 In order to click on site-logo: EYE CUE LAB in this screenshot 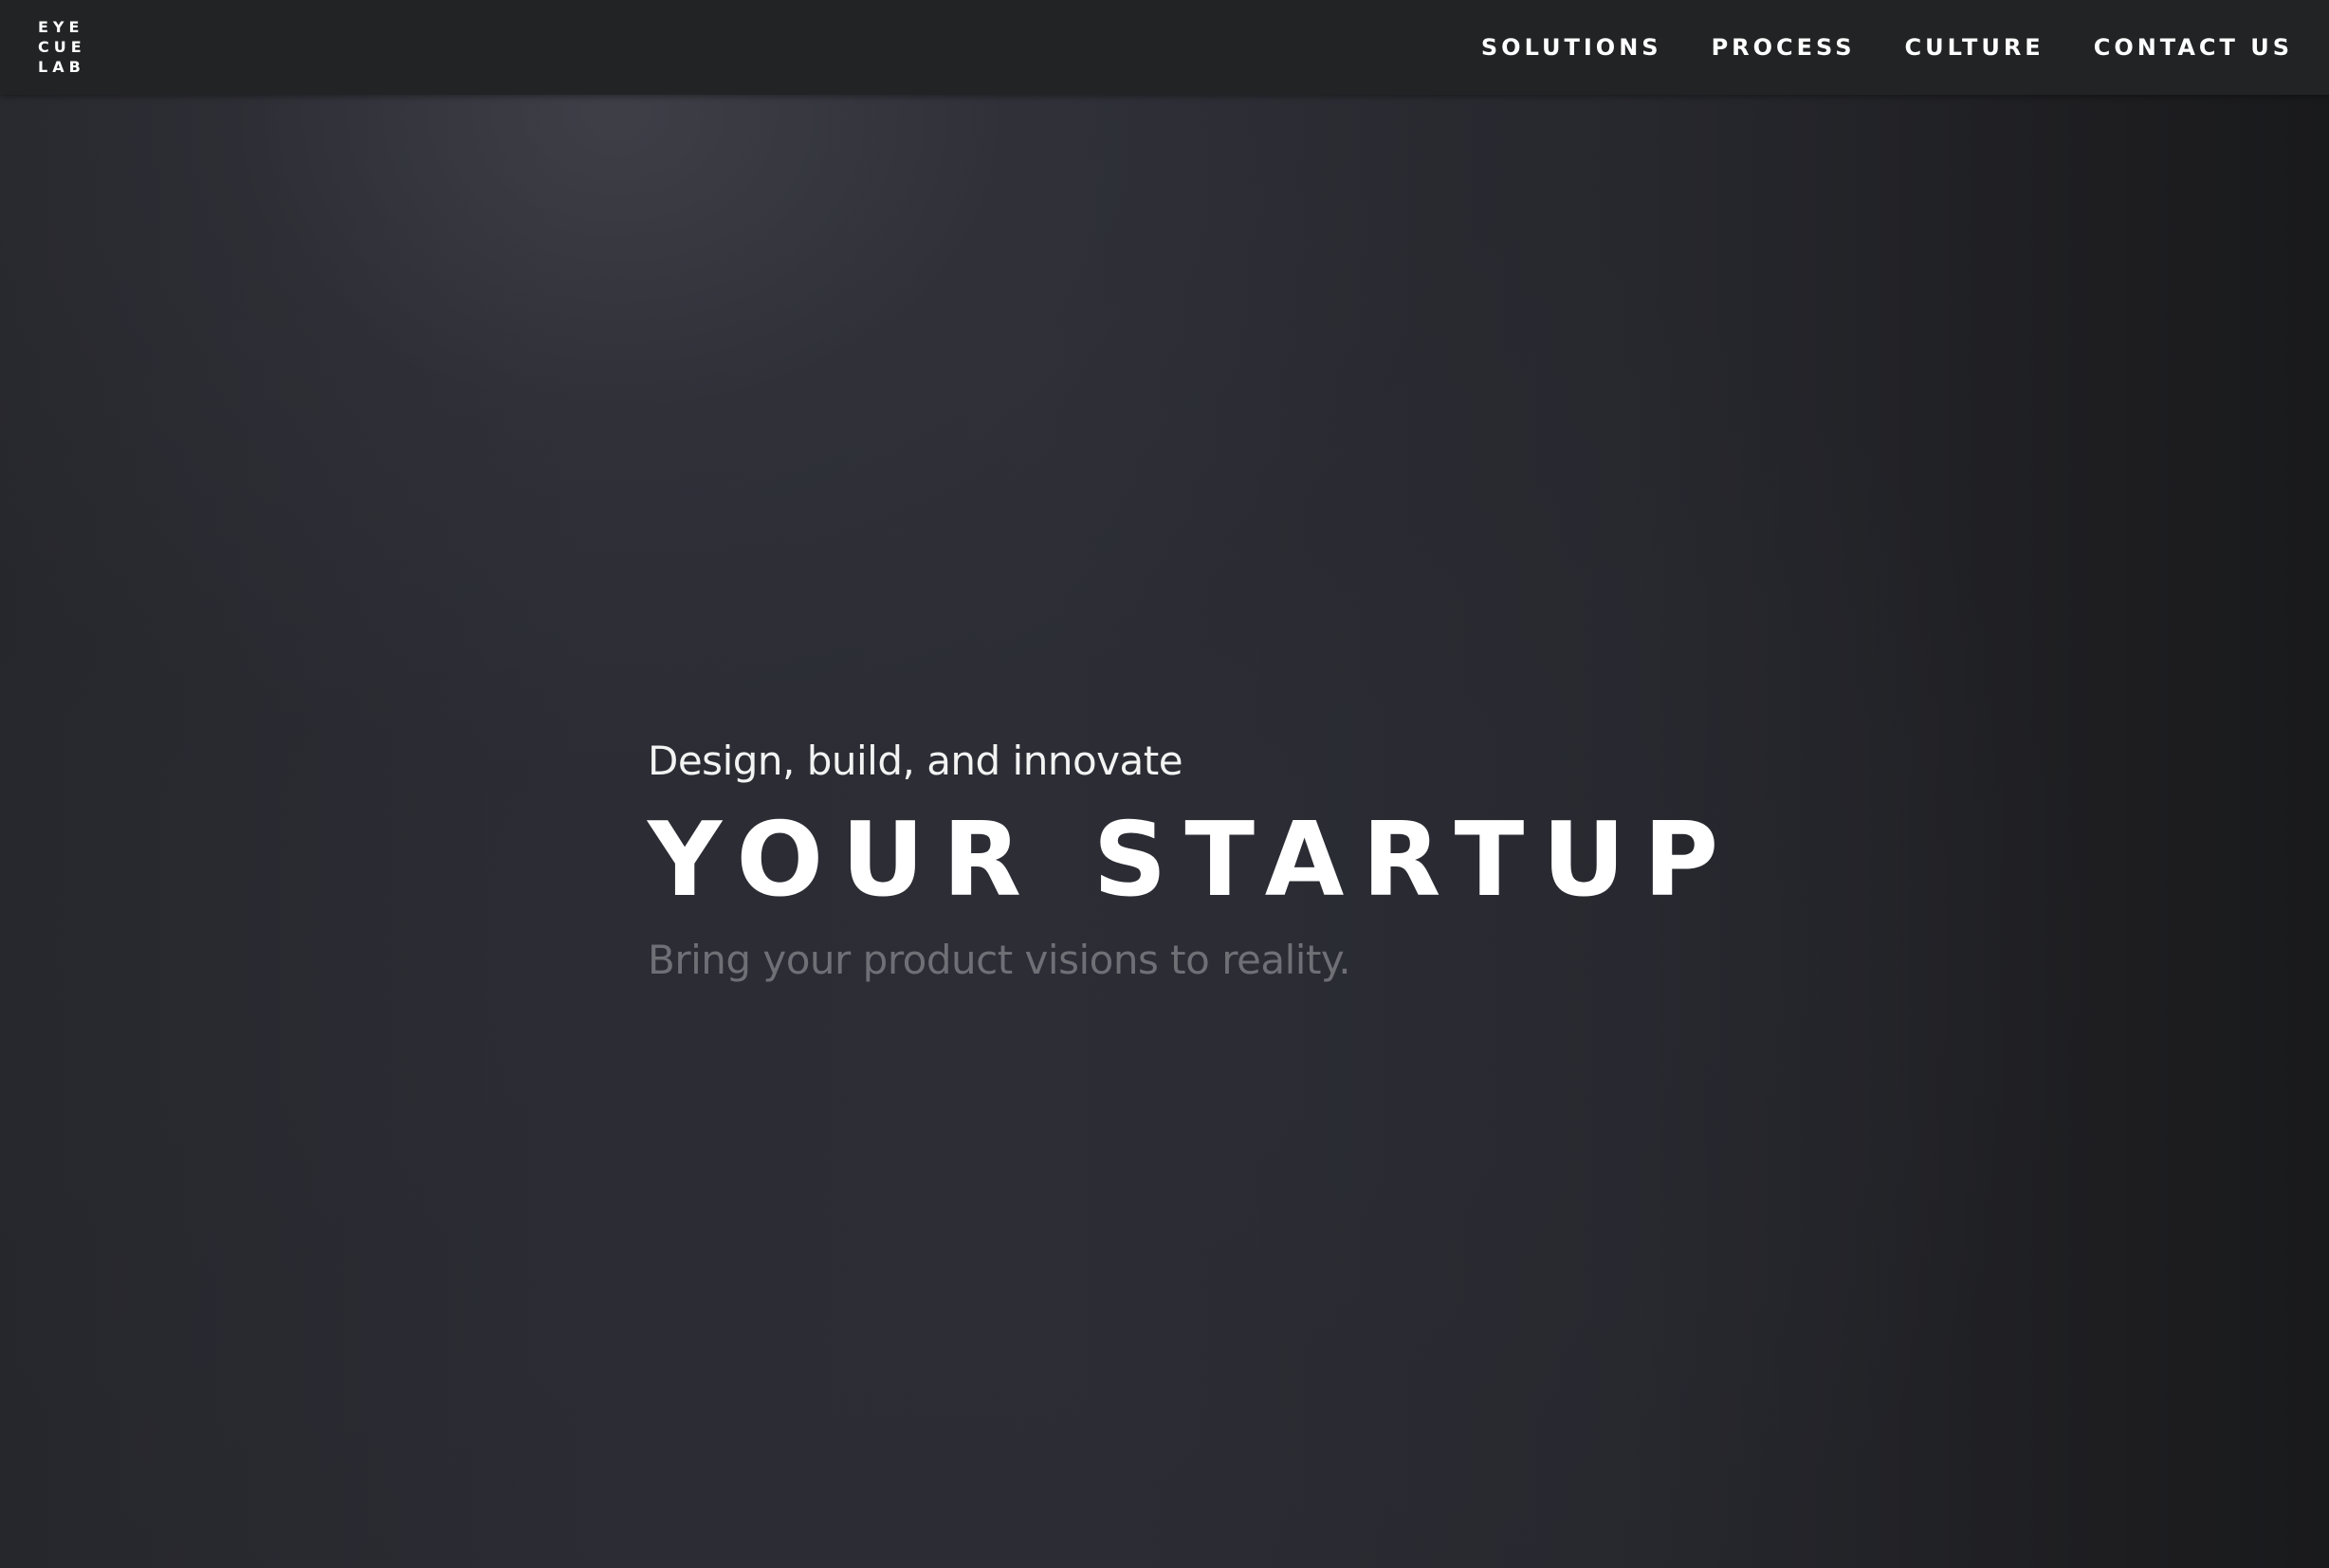, I will do `click(67, 47)`.